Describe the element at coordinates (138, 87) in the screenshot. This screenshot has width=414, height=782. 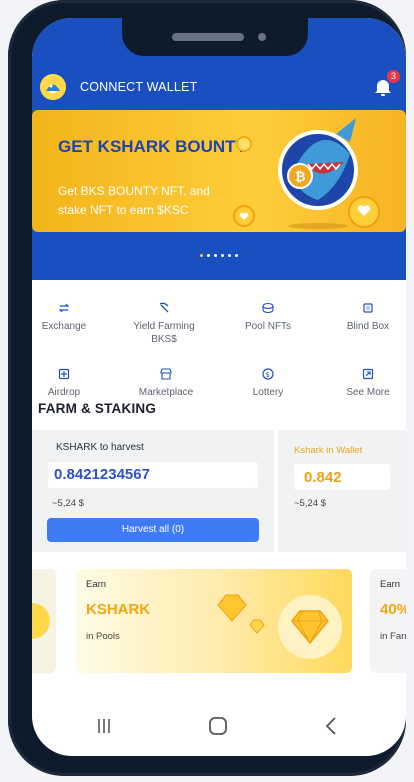
I see `connect-wallet-button: CONNECT WALLET` at that location.